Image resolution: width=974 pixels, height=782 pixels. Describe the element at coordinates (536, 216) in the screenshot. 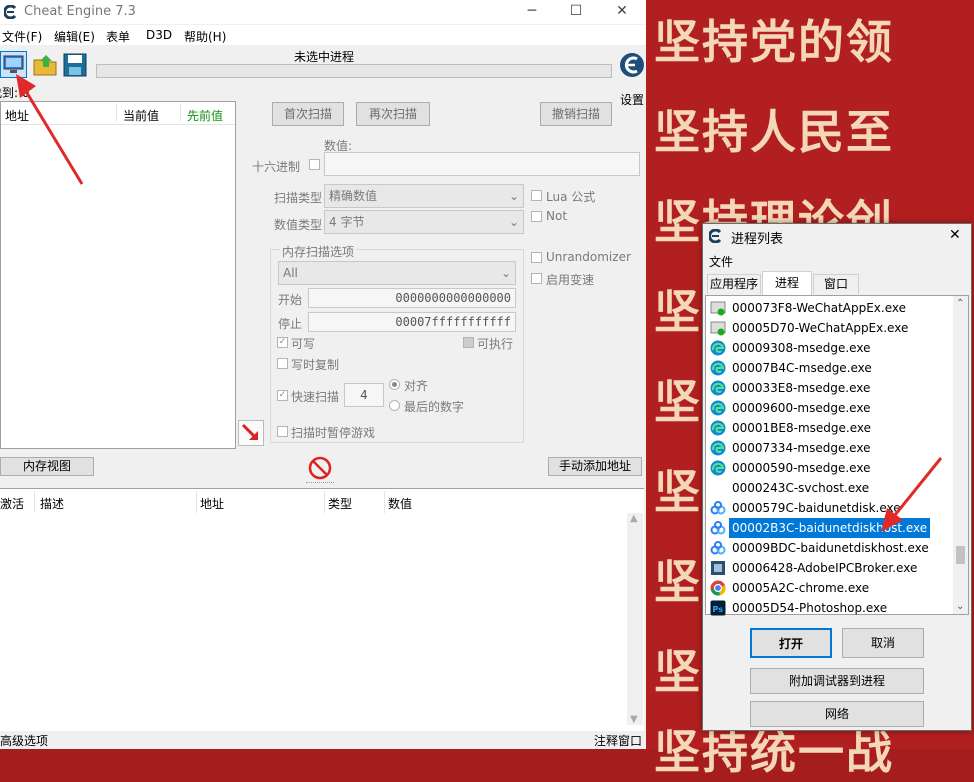

I see `not-checkbox` at that location.